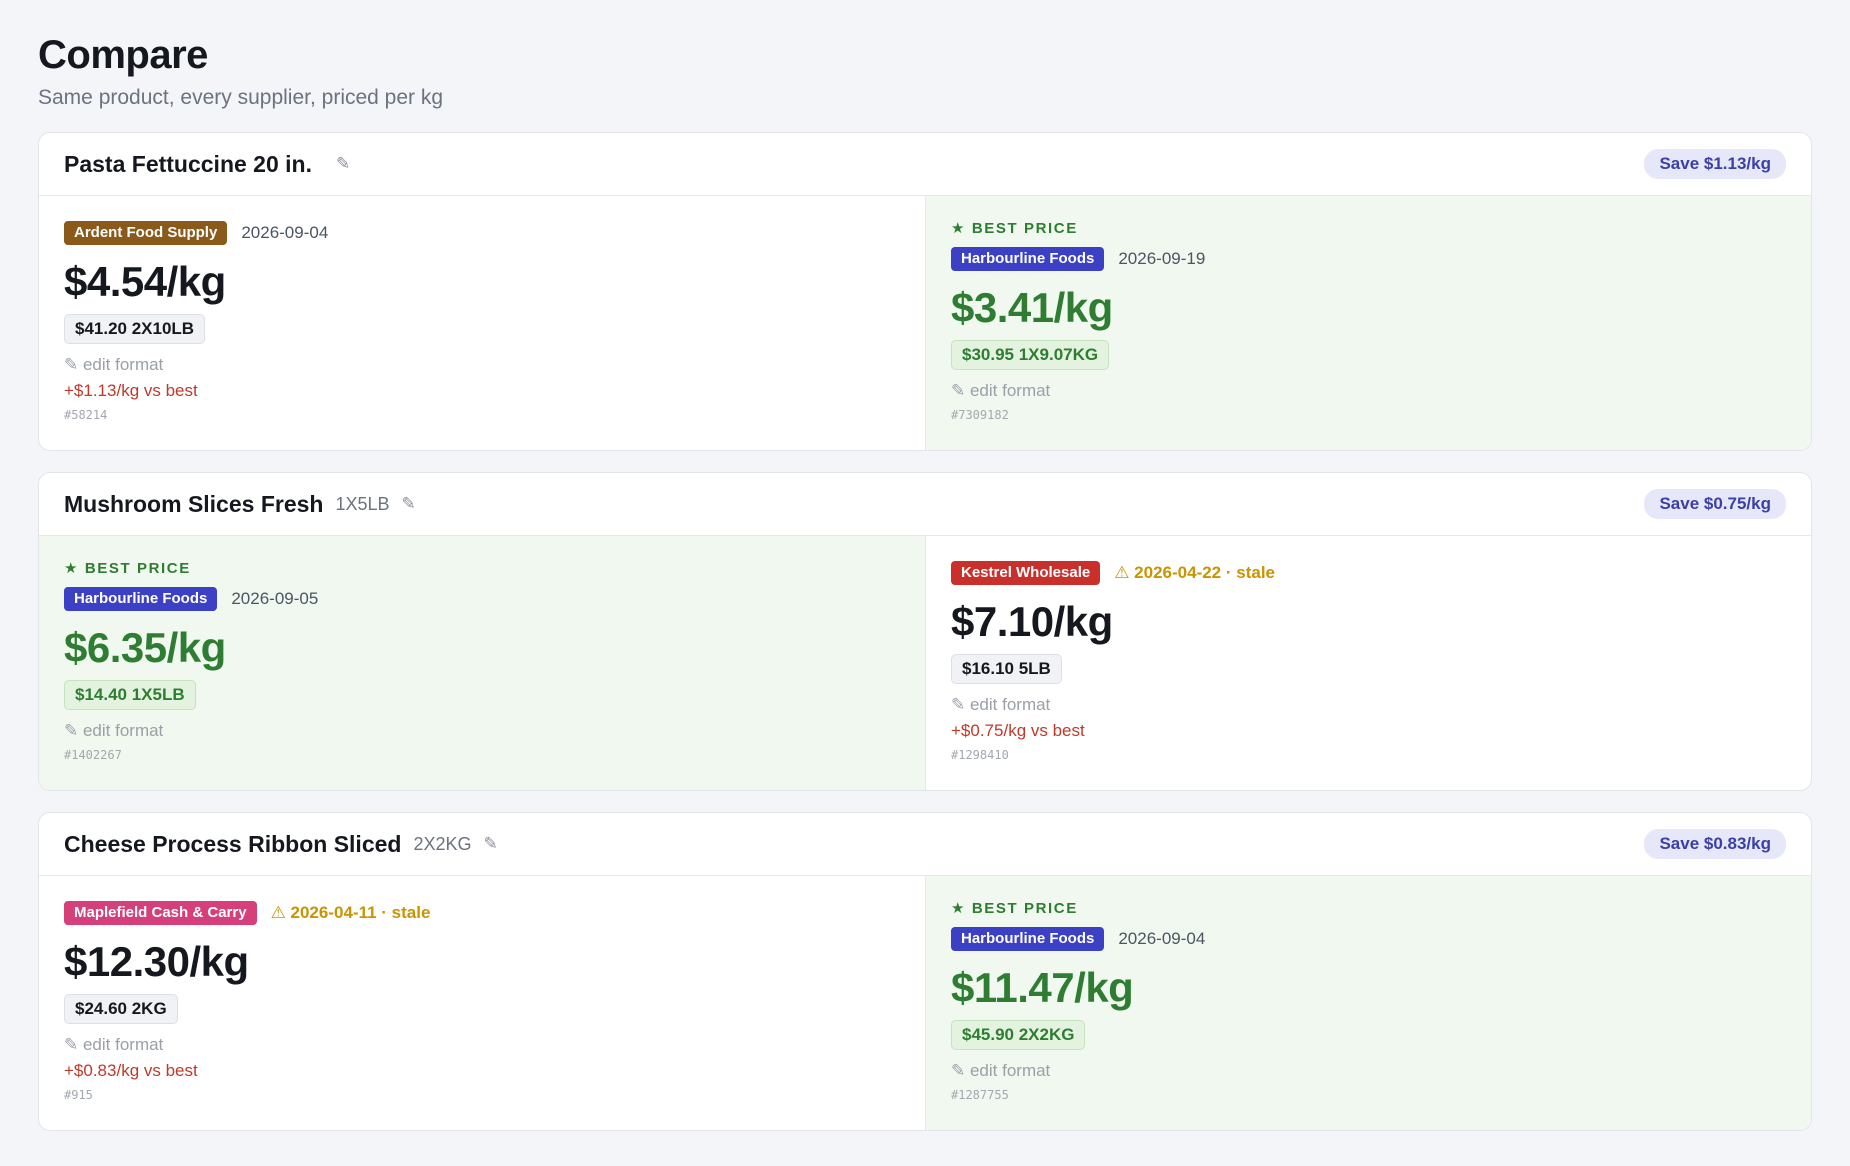  I want to click on product-size: 1X5LB, so click(362, 503).